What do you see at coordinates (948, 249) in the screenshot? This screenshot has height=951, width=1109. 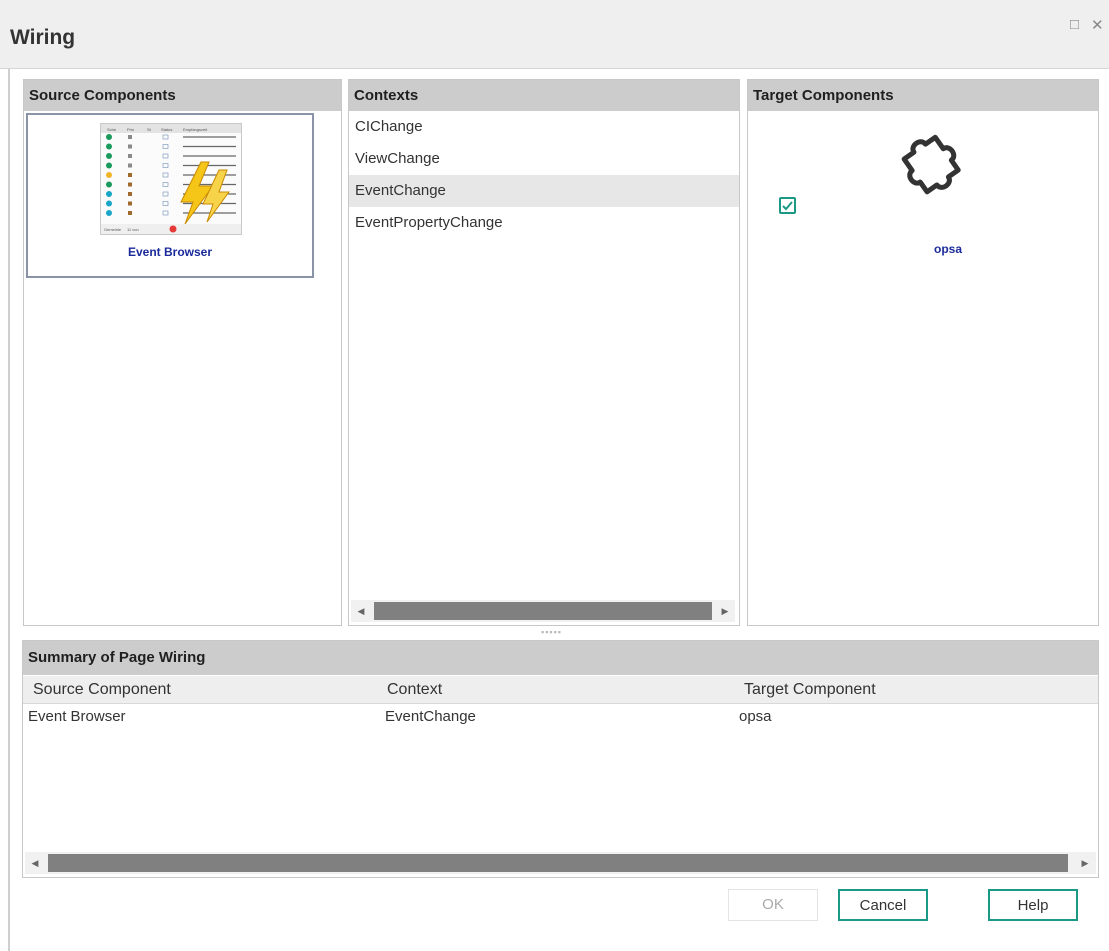 I see `target-component-label: opsa` at bounding box center [948, 249].